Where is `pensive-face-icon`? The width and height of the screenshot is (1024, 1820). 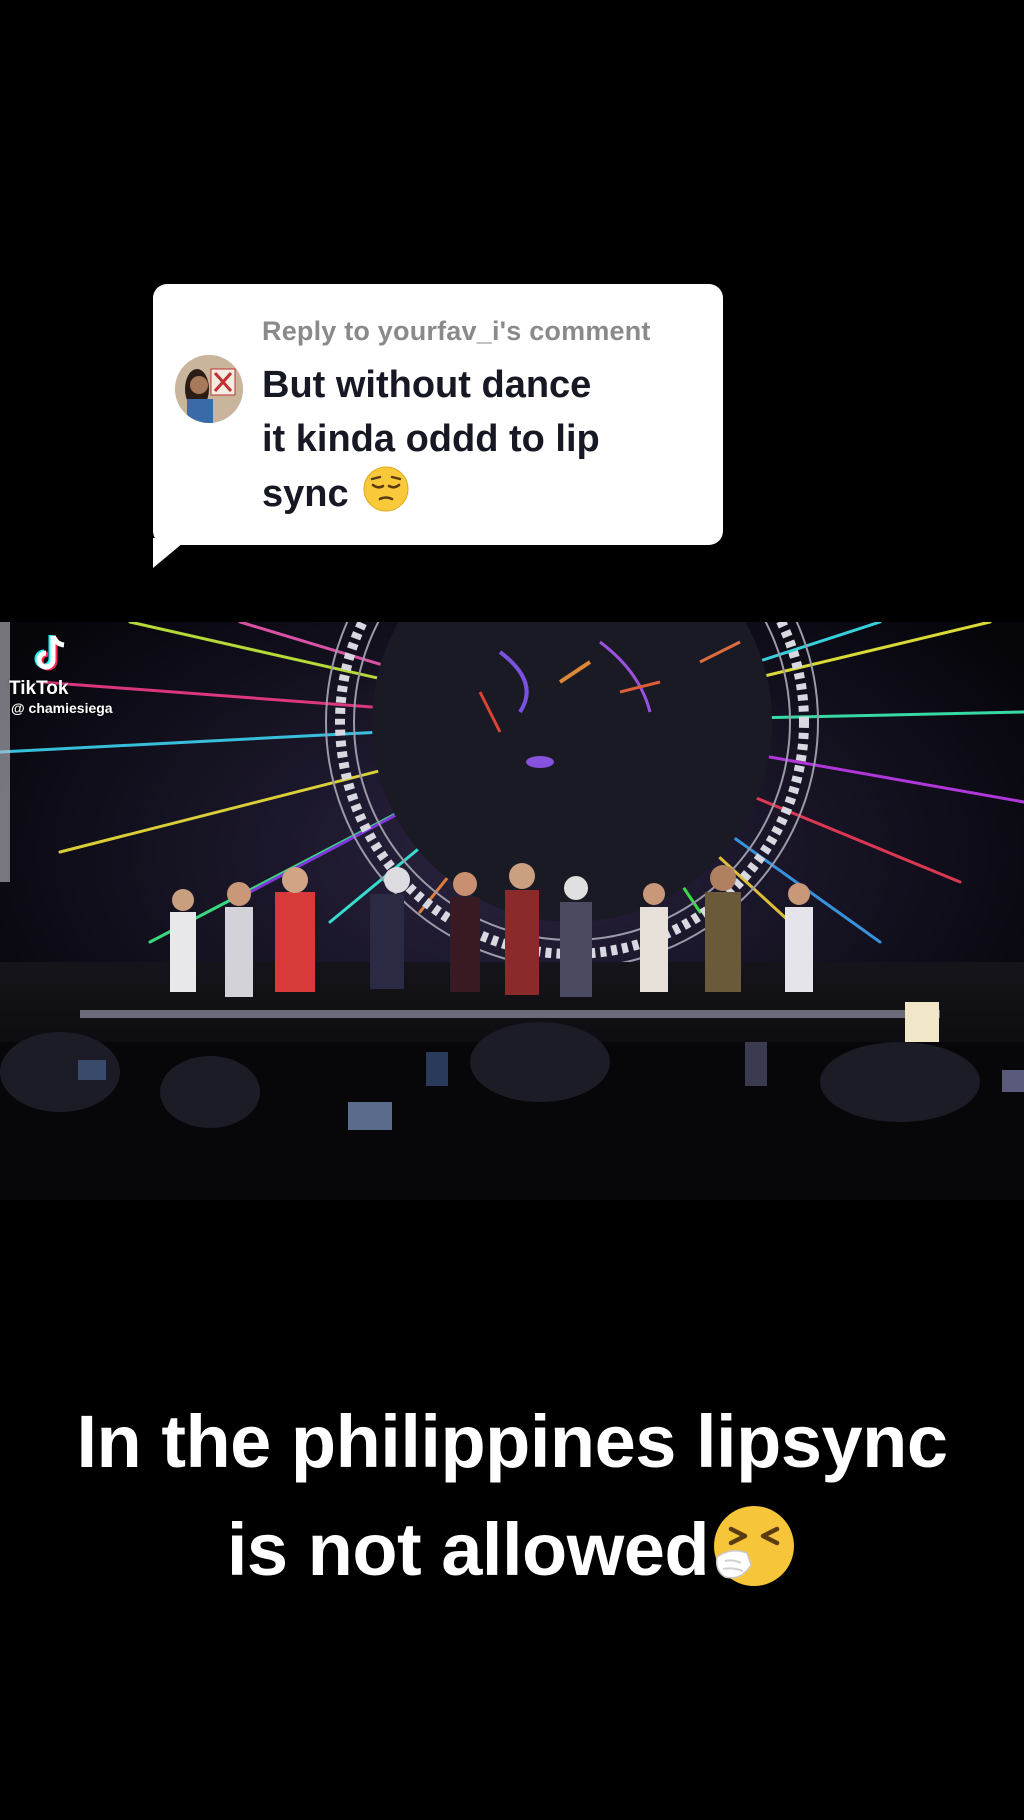 pensive-face-icon is located at coordinates (386, 496).